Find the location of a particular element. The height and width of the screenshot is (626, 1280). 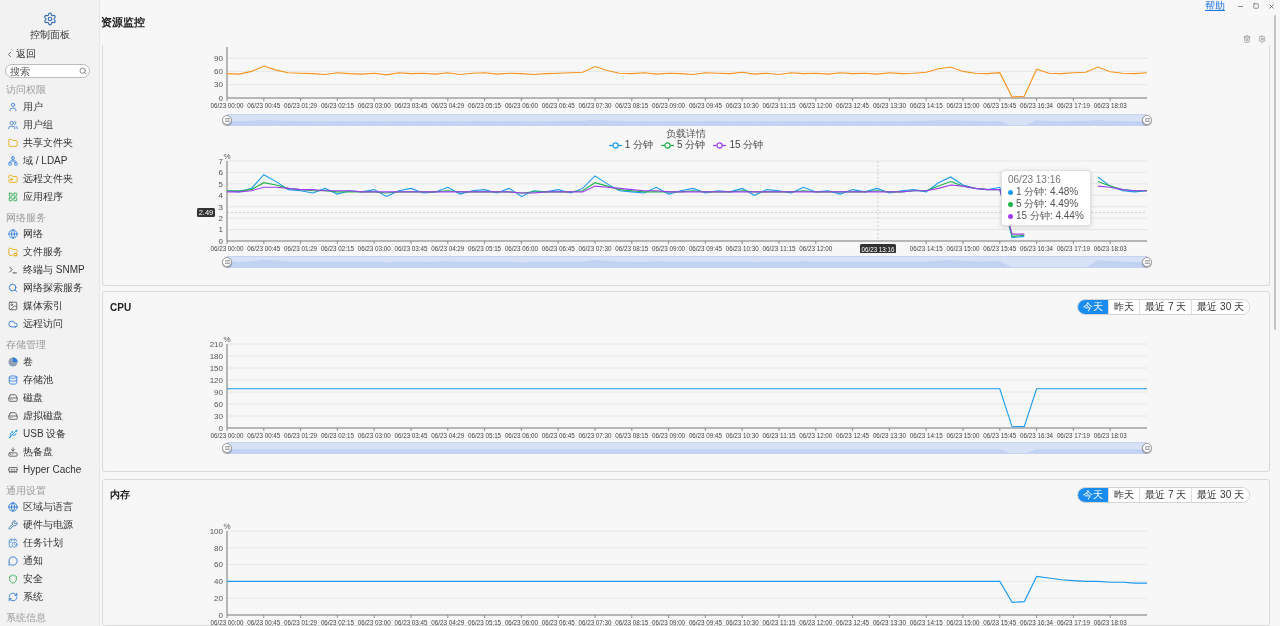

sidebar-item: 应用程序 is located at coordinates (49, 196).